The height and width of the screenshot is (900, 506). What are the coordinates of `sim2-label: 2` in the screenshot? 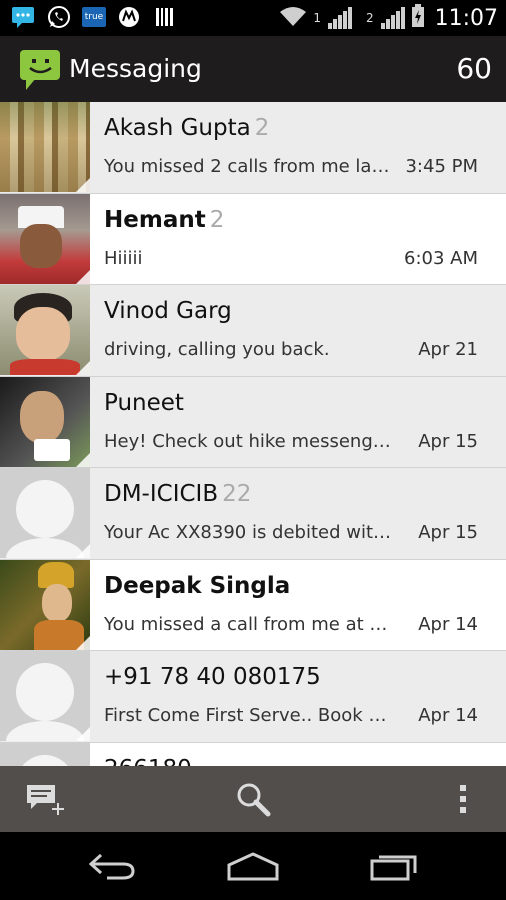 It's located at (369, 18).